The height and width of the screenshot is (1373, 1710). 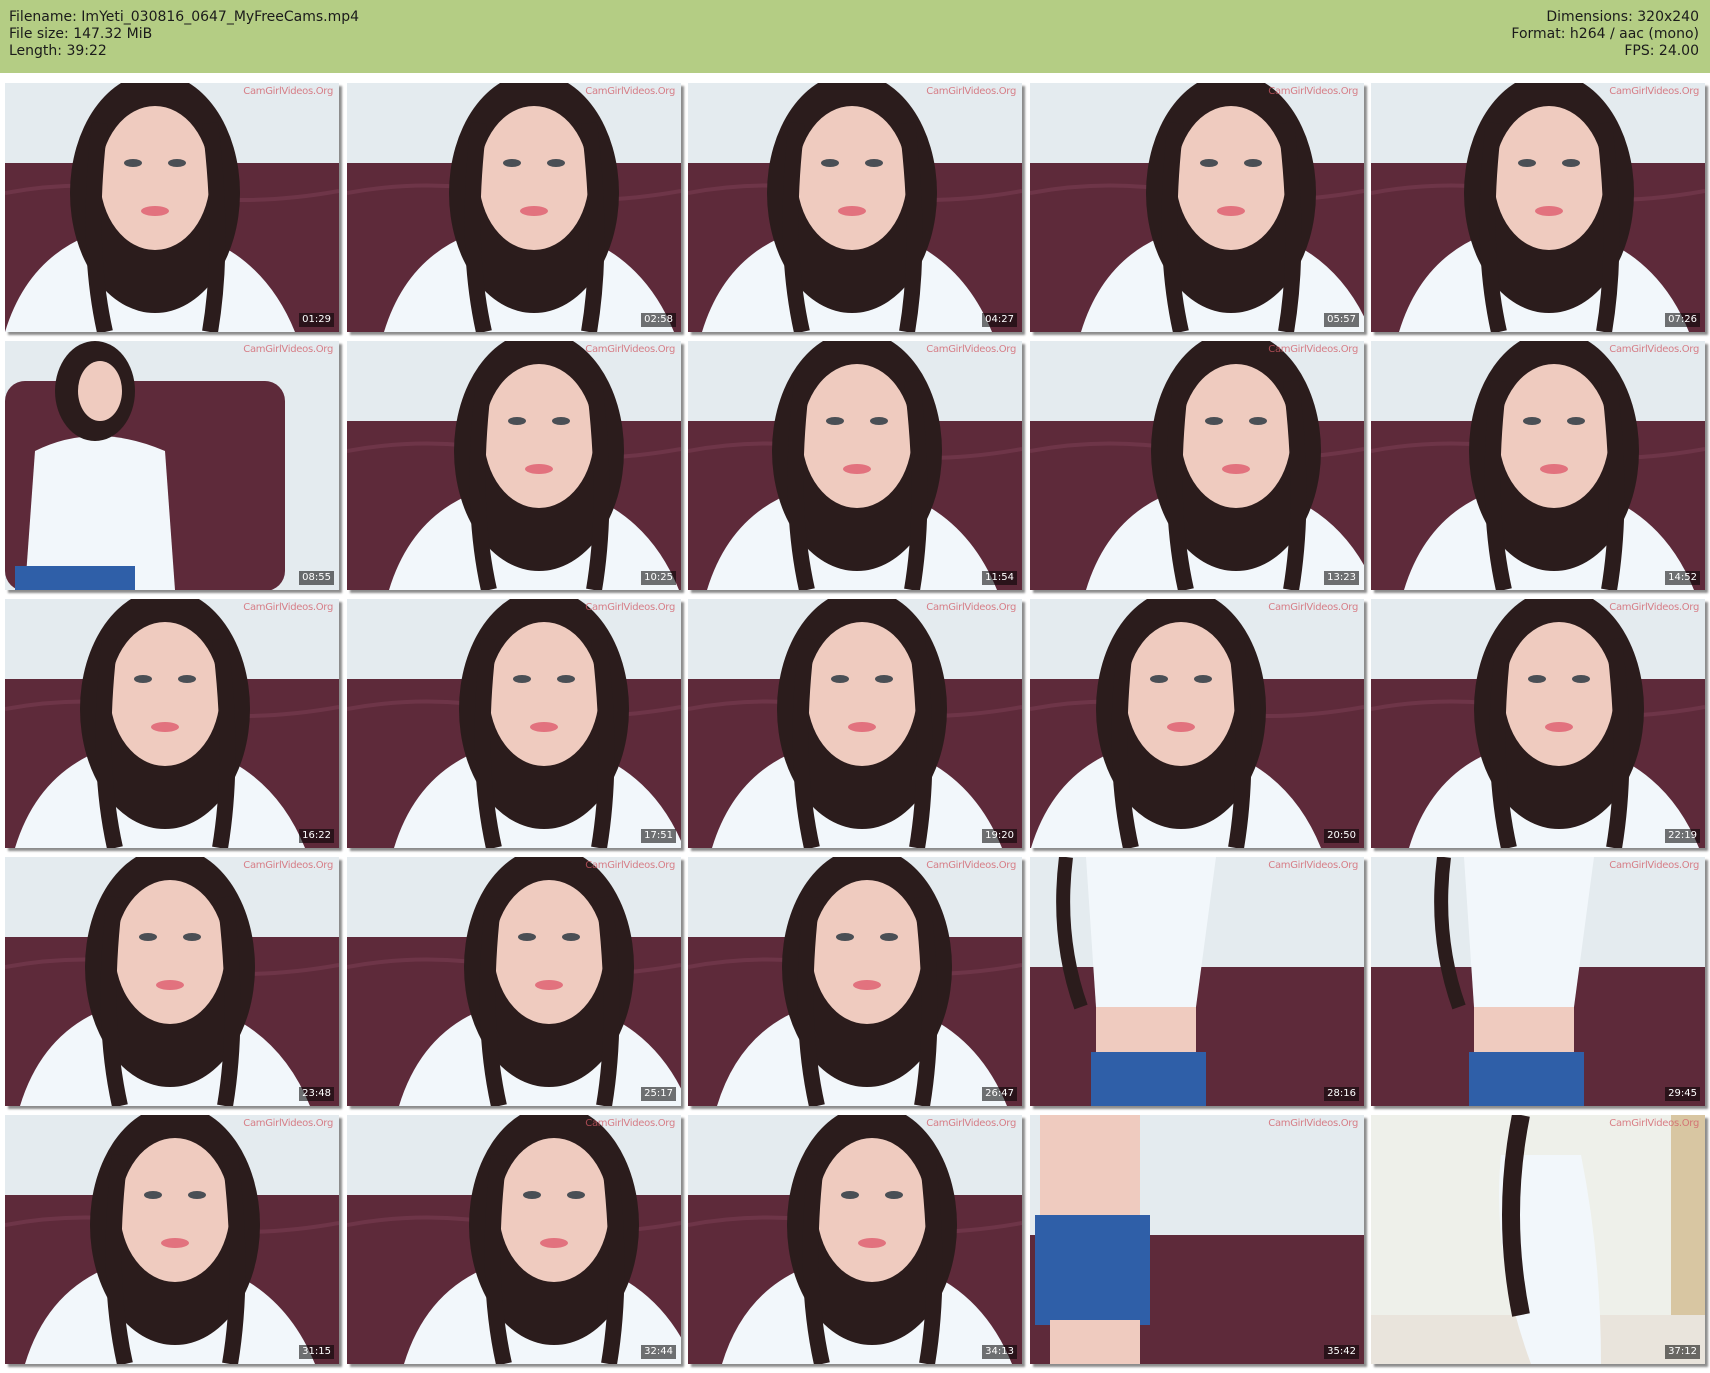 I want to click on timestamp-label: 13:23, so click(x=1341, y=578).